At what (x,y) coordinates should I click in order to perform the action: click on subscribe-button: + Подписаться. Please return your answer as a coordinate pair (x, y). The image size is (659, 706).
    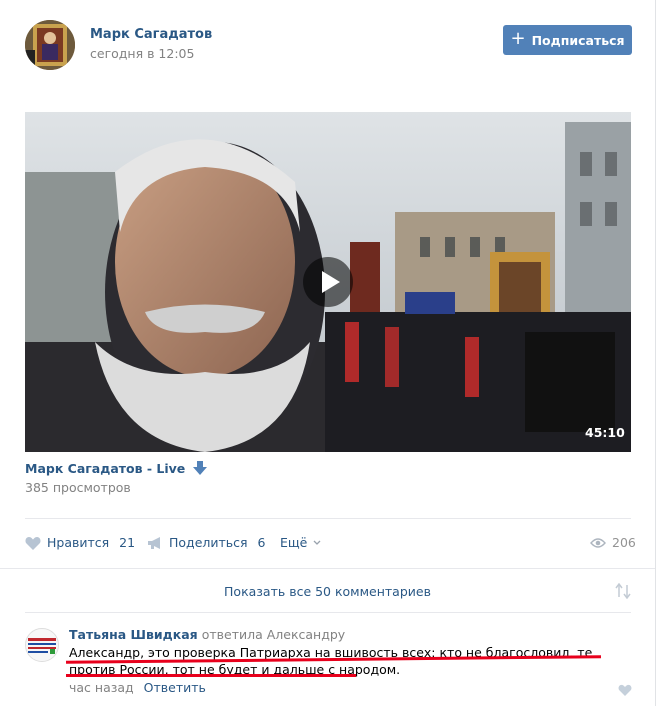
    Looking at the image, I should click on (567, 40).